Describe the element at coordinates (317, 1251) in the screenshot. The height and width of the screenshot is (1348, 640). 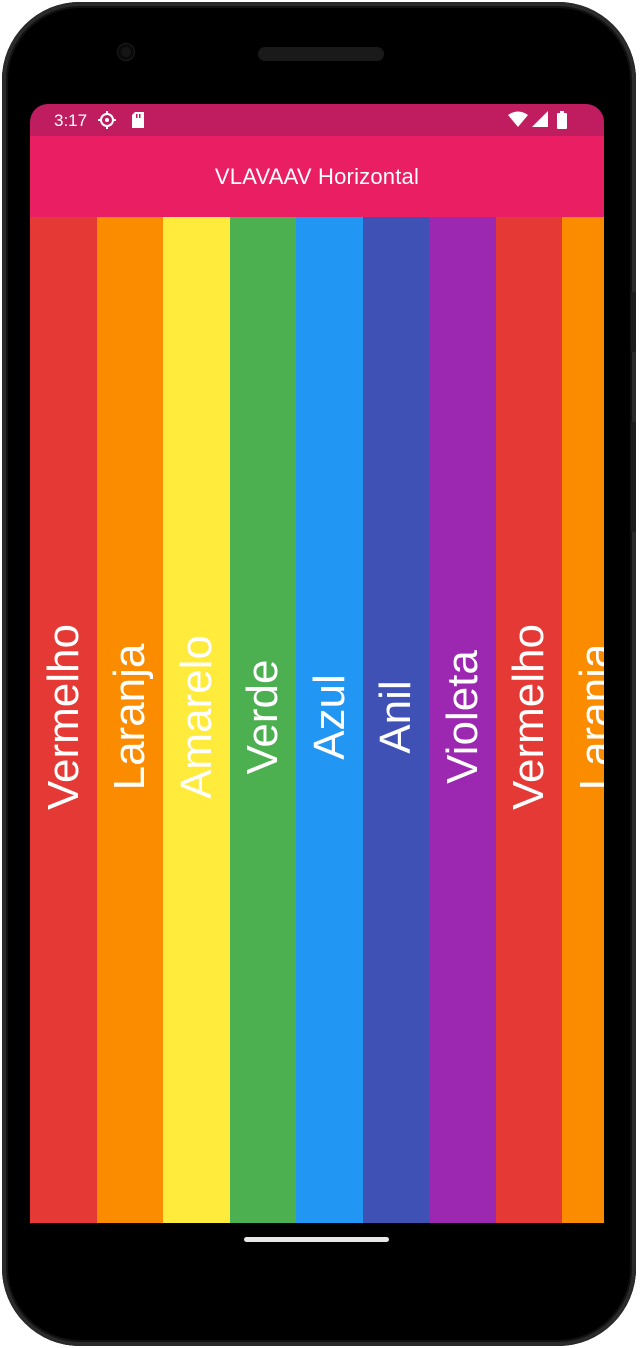
I see `navigation-bar` at that location.